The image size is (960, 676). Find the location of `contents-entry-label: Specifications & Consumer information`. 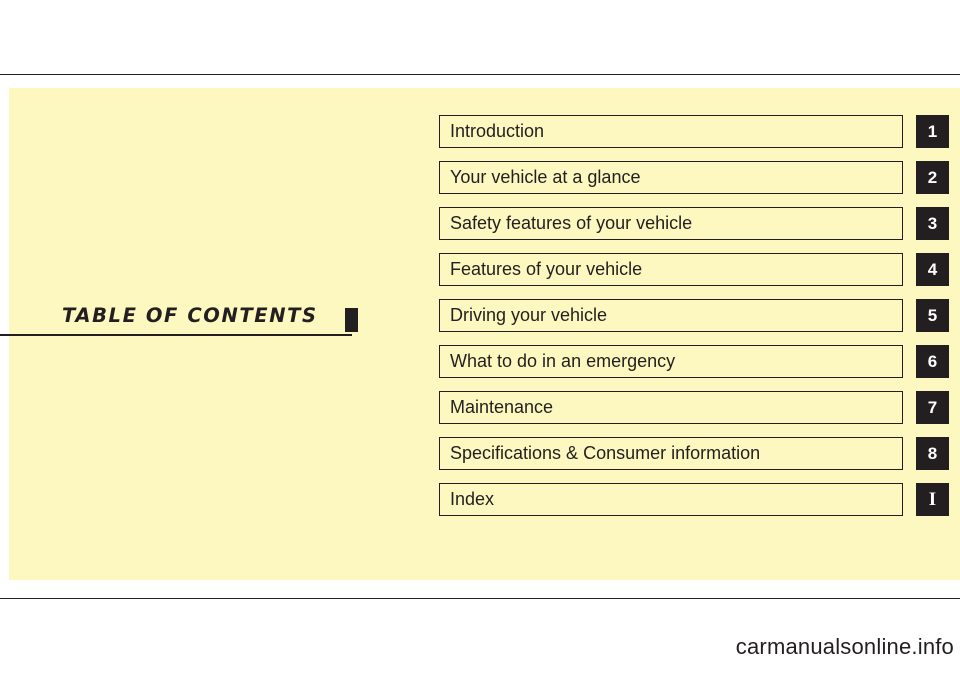

contents-entry-label: Specifications & Consumer information is located at coordinates (671, 453).